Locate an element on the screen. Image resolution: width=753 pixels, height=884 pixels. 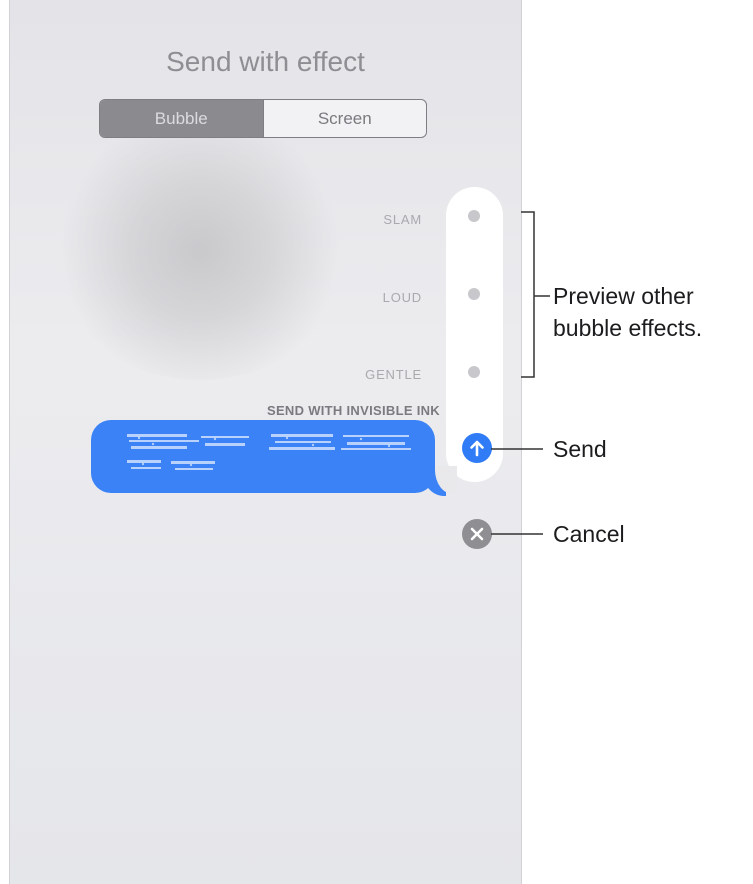
callout-cancel: Cancel is located at coordinates (589, 534).